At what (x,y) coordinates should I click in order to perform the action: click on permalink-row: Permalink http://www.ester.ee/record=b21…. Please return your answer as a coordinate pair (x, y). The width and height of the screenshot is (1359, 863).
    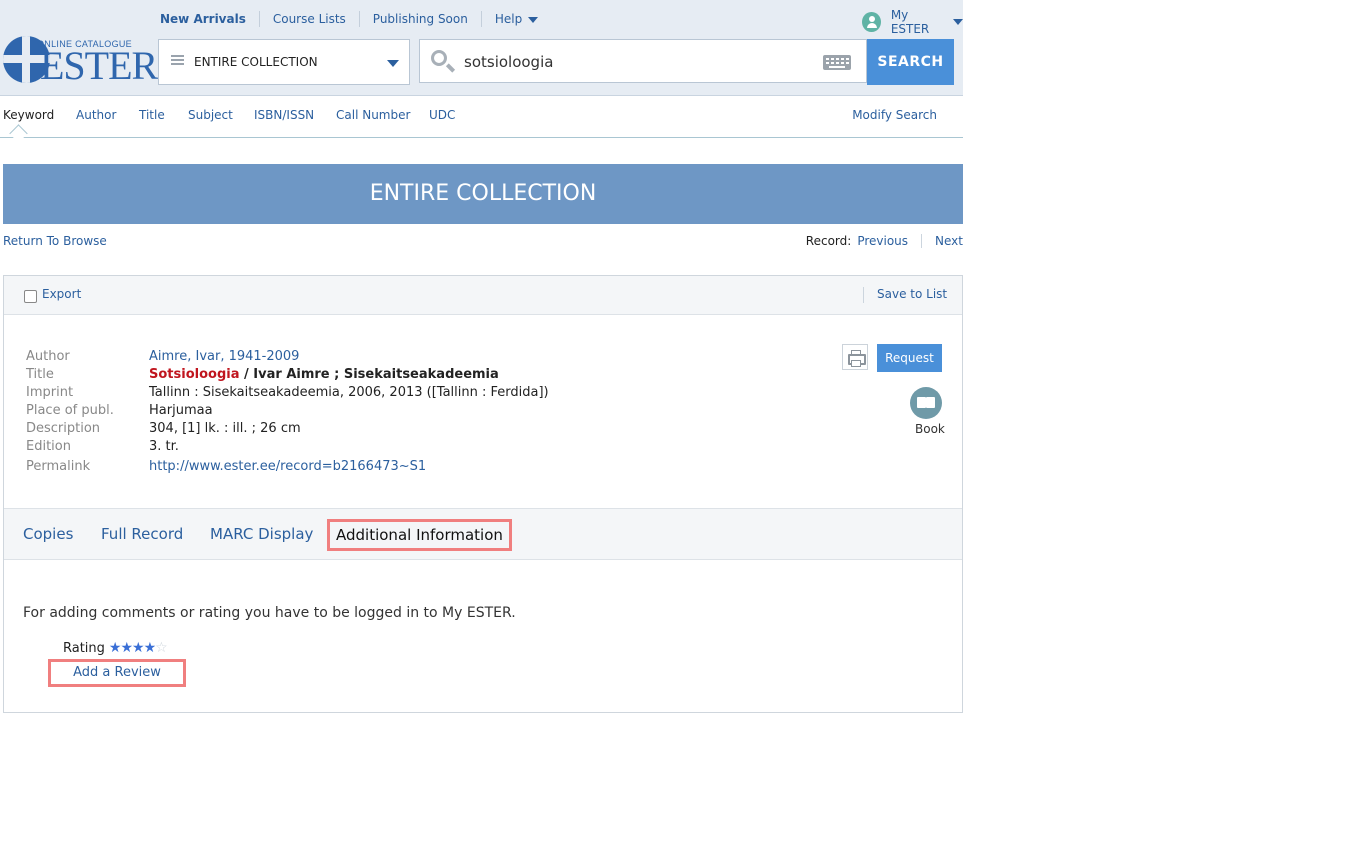
    Looking at the image, I should click on (287, 467).